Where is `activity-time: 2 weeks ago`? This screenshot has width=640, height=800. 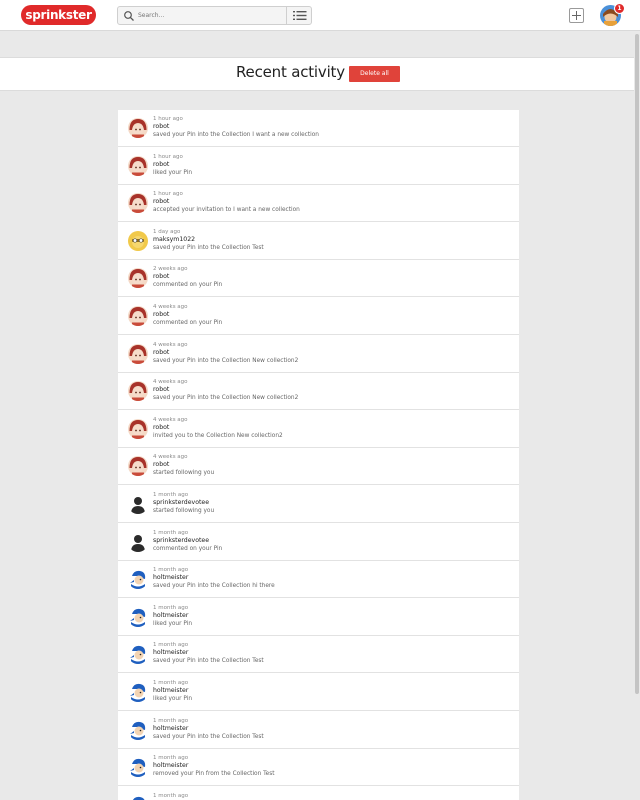
activity-time: 2 weeks ago is located at coordinates (170, 269).